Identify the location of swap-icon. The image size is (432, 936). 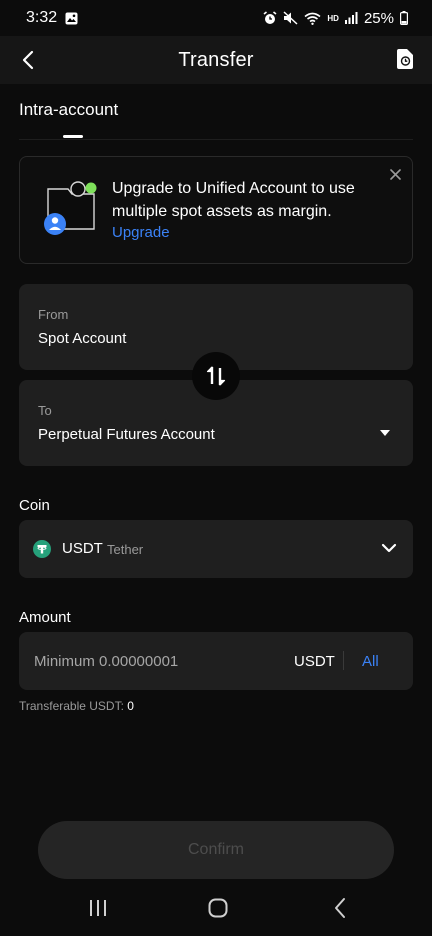
(216, 376).